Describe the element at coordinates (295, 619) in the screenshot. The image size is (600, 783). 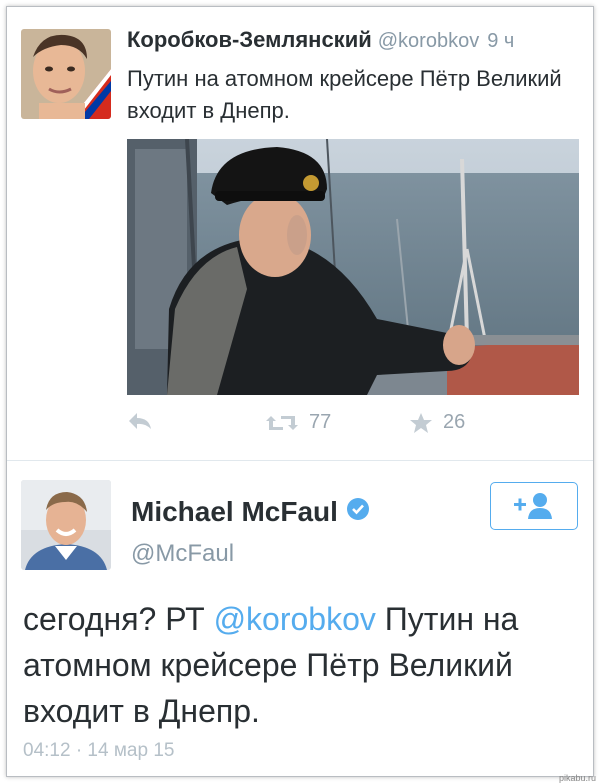
I see `mention-link: @korobkov` at that location.